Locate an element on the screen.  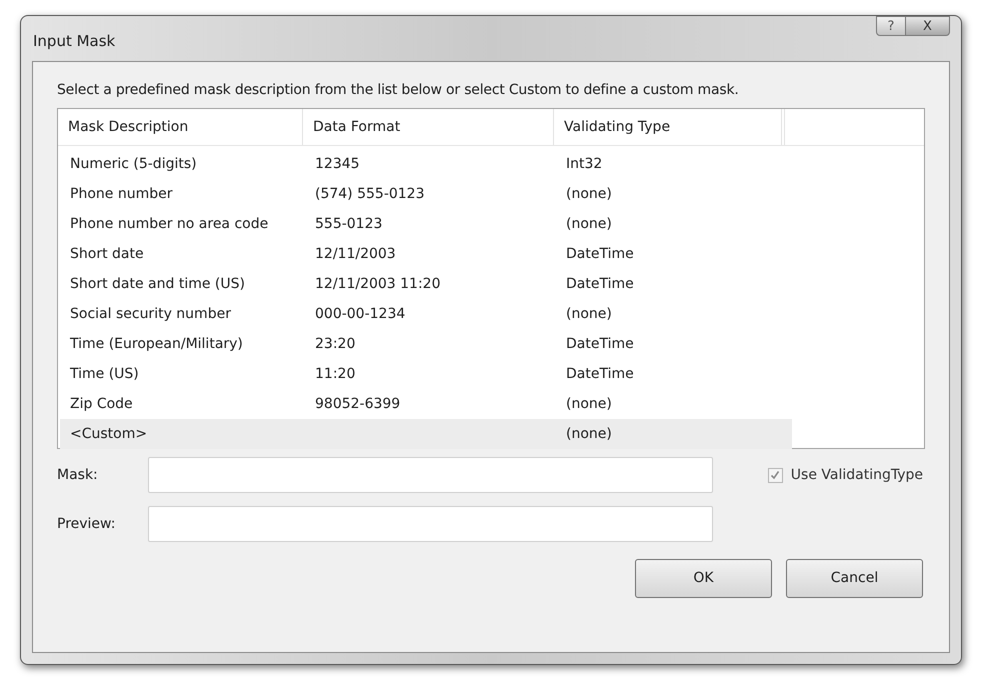
table-cell-text: 12/11/2003 11:20 is located at coordinates (377, 284).